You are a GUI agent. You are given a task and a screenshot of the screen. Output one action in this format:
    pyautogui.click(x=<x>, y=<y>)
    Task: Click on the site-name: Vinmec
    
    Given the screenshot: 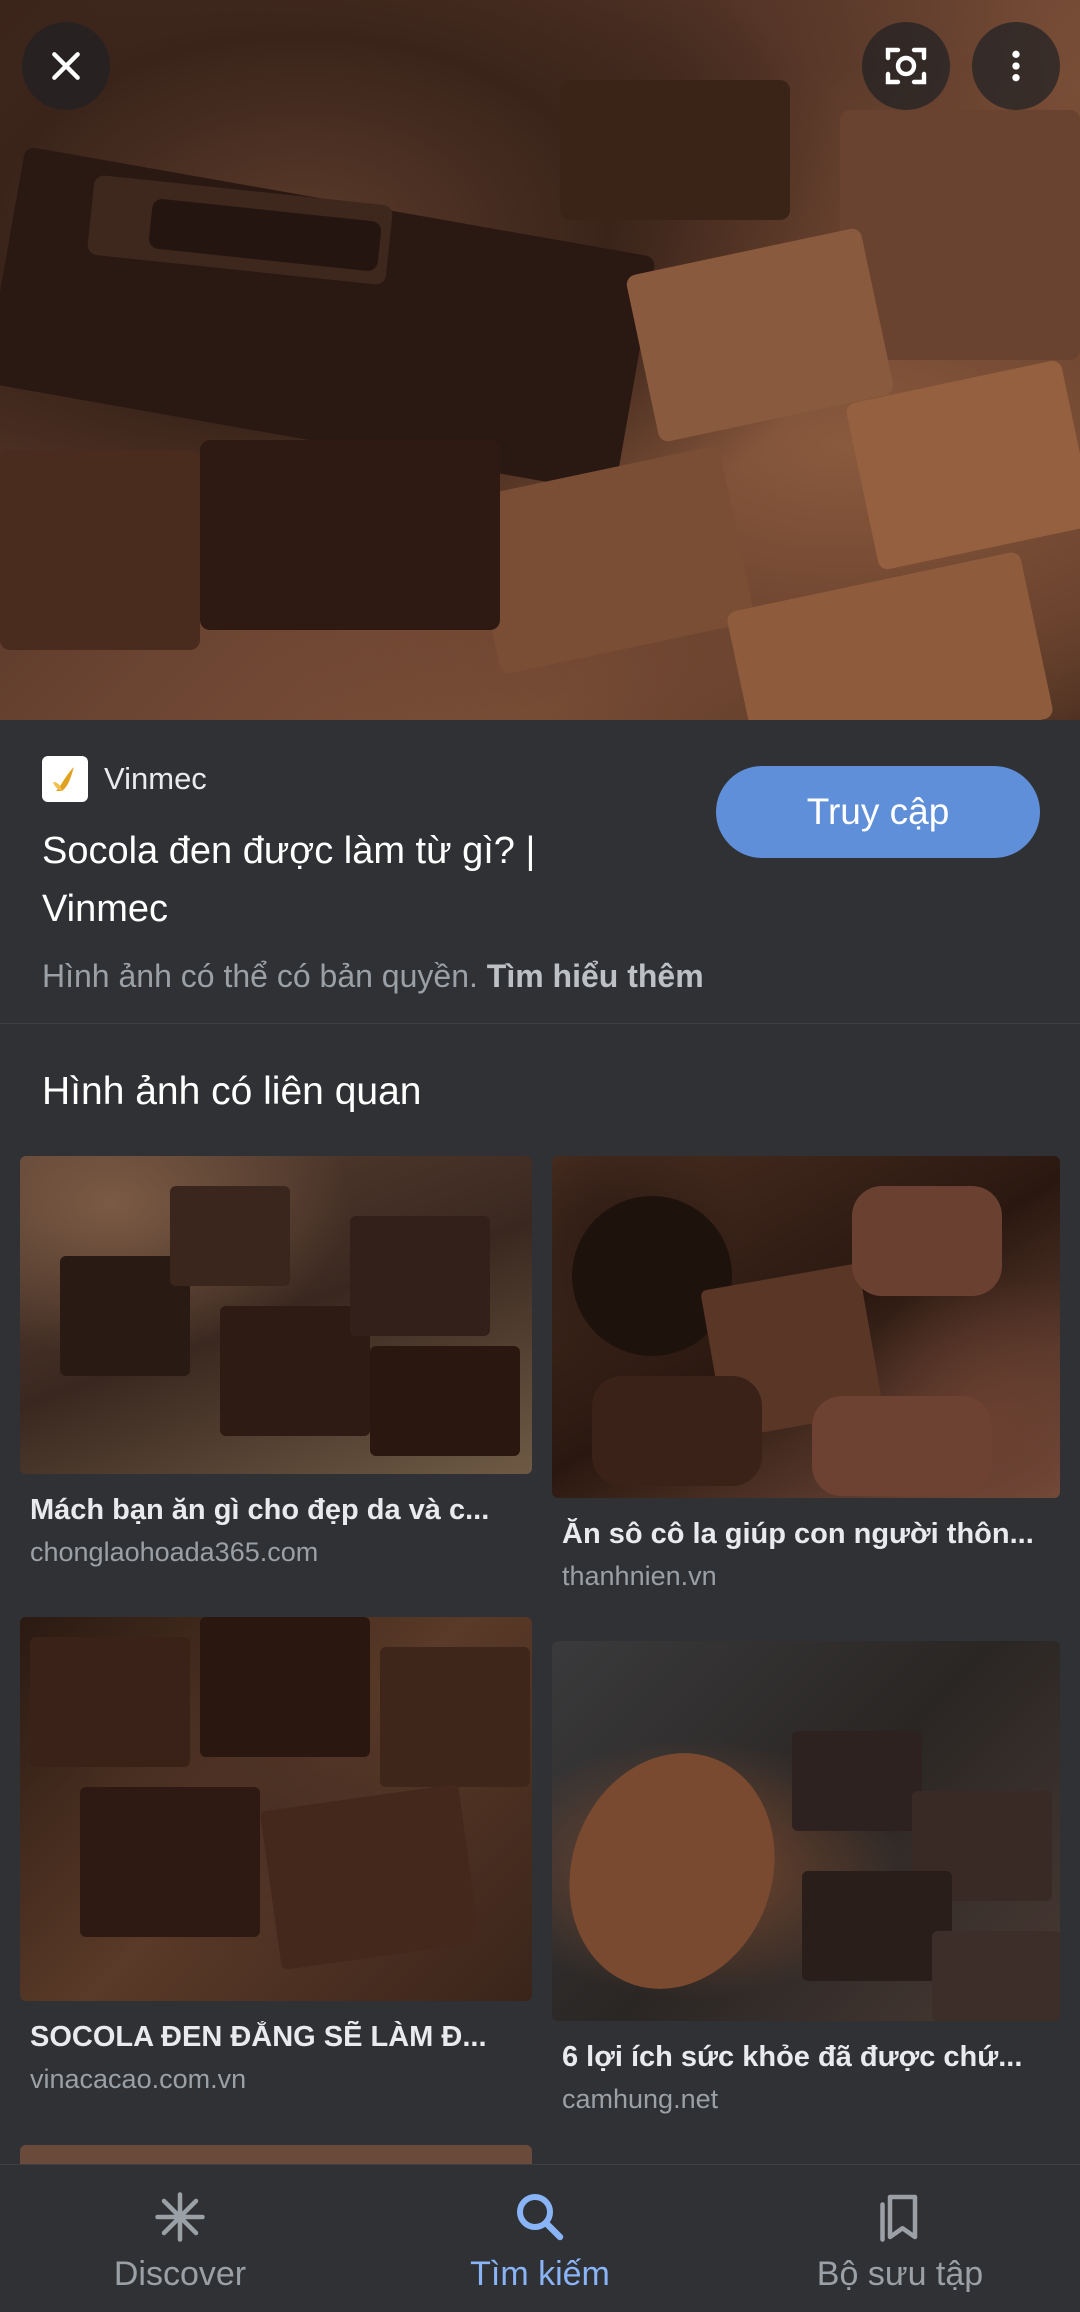 What is the action you would take?
    pyautogui.click(x=155, y=778)
    